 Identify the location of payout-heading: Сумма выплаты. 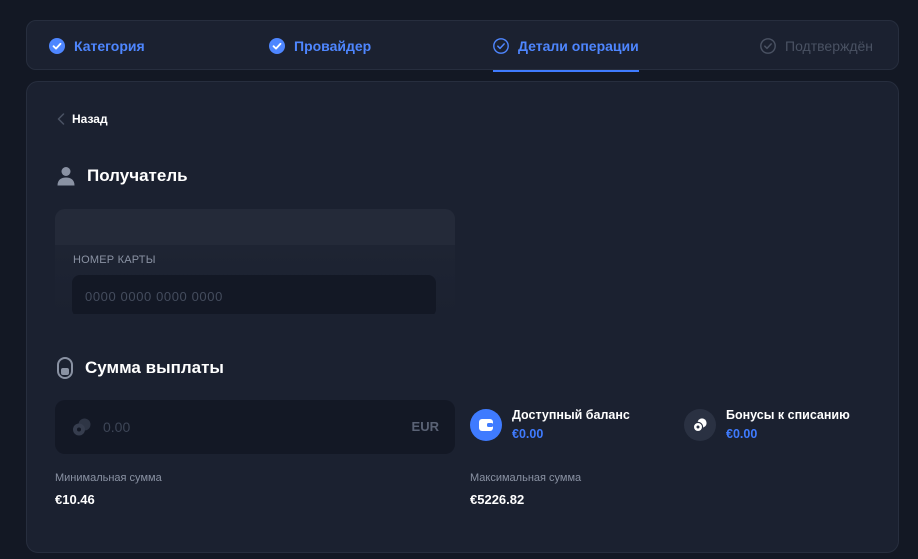
(140, 368).